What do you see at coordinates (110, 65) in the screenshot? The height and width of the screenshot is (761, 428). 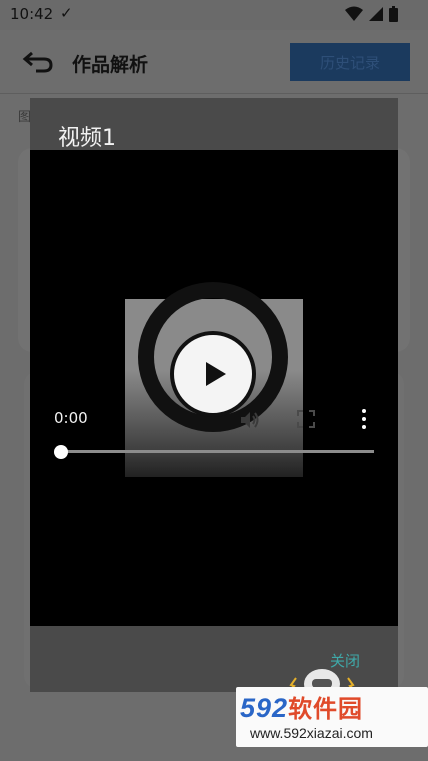 I see `page-title: 作品解析` at bounding box center [110, 65].